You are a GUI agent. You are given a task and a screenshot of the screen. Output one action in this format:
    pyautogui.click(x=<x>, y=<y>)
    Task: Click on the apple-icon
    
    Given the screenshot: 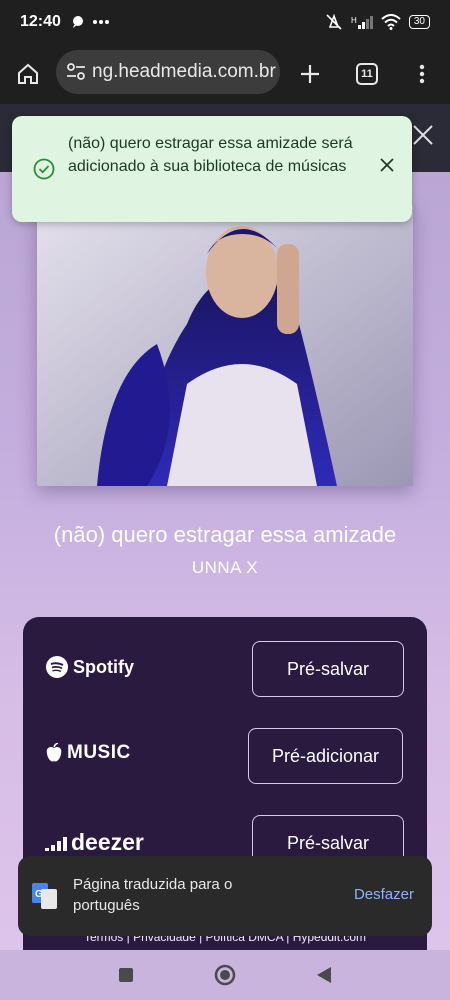 What is the action you would take?
    pyautogui.click(x=54, y=752)
    